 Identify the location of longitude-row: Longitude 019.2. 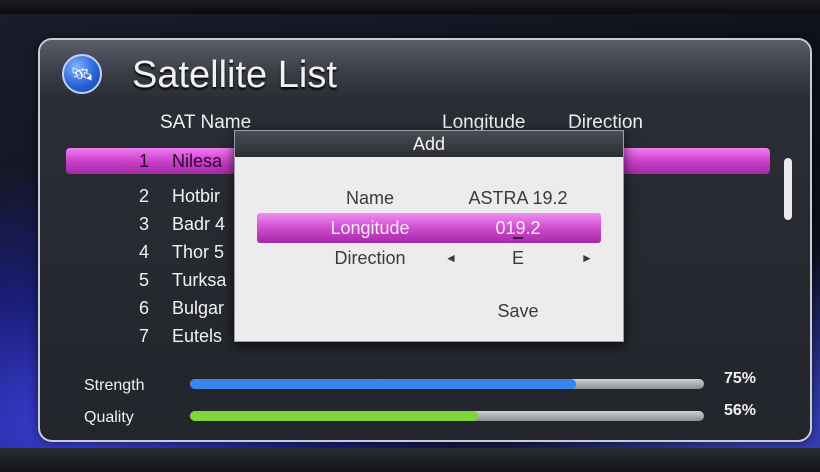
(429, 228).